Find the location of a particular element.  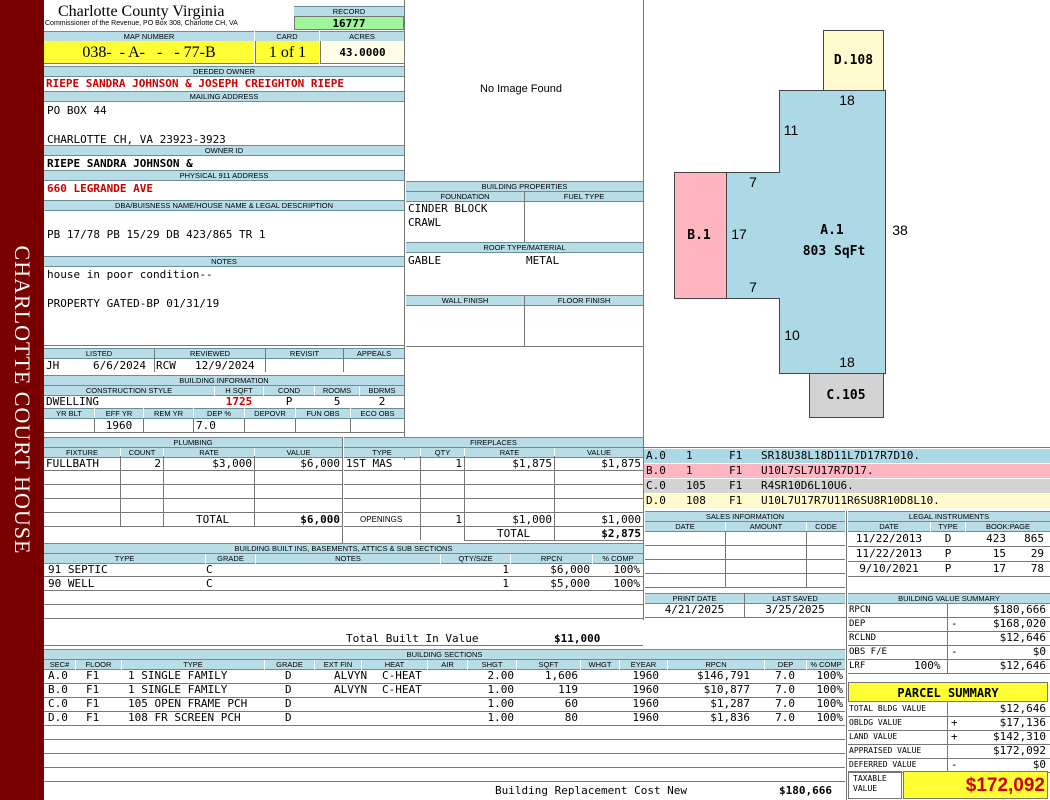

parcel-amount: $0 is located at coordinates (1039, 764).